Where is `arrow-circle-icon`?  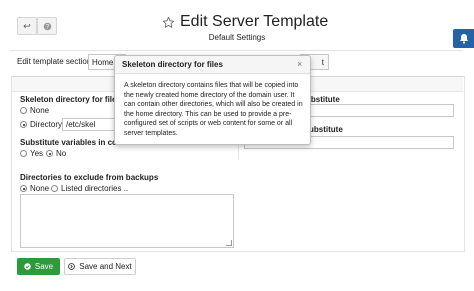 arrow-circle-icon is located at coordinates (72, 266).